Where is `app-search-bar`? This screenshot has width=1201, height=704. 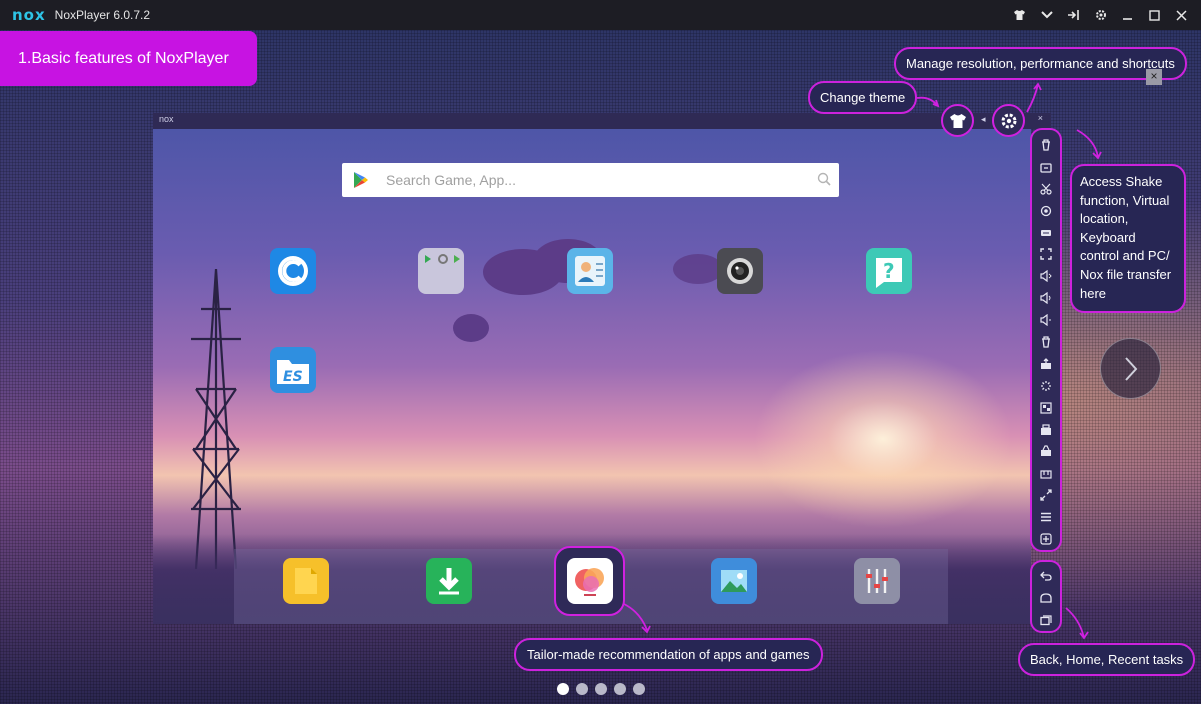
app-search-bar is located at coordinates (590, 180).